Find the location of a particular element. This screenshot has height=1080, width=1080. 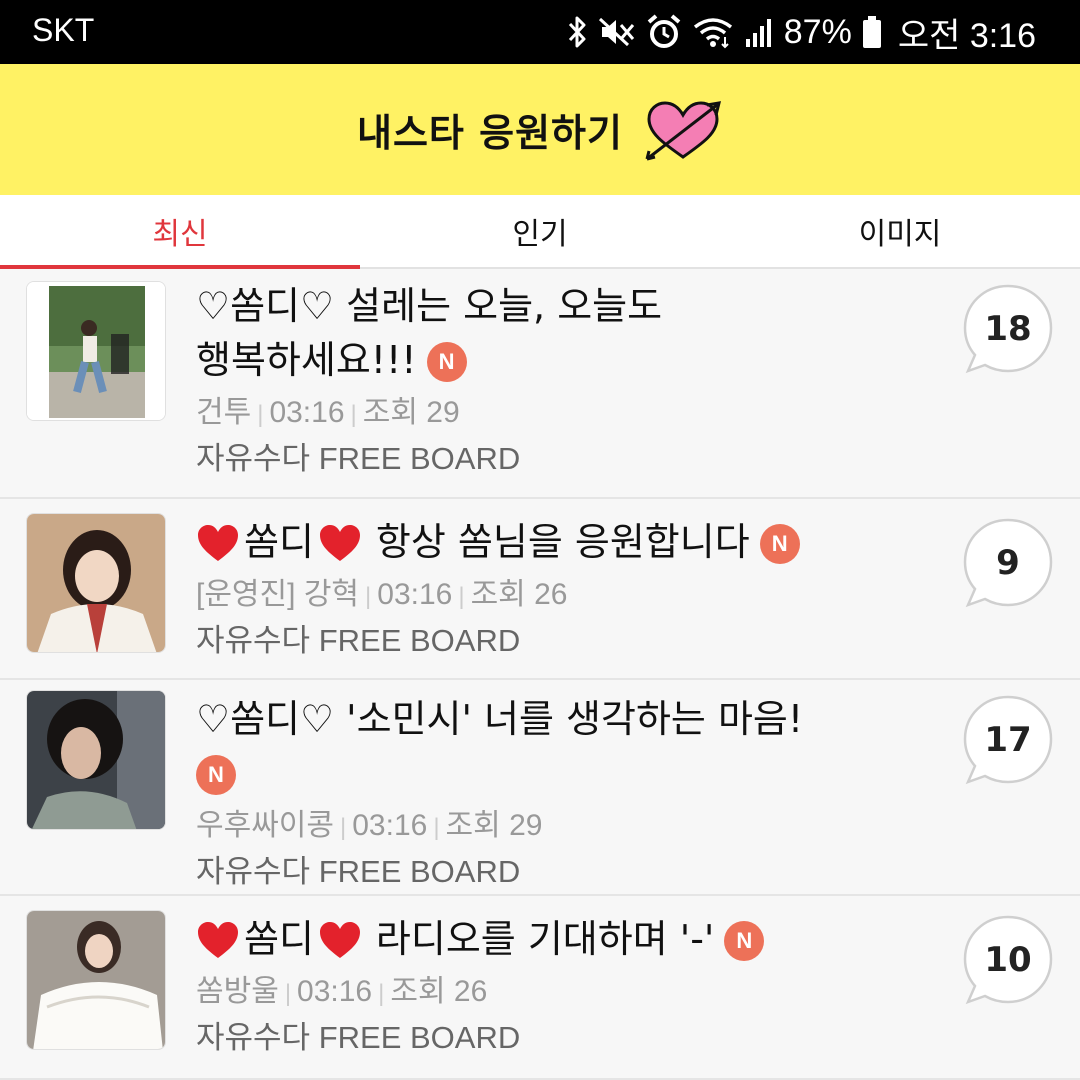

comment-count: 17 is located at coordinates (1008, 740).